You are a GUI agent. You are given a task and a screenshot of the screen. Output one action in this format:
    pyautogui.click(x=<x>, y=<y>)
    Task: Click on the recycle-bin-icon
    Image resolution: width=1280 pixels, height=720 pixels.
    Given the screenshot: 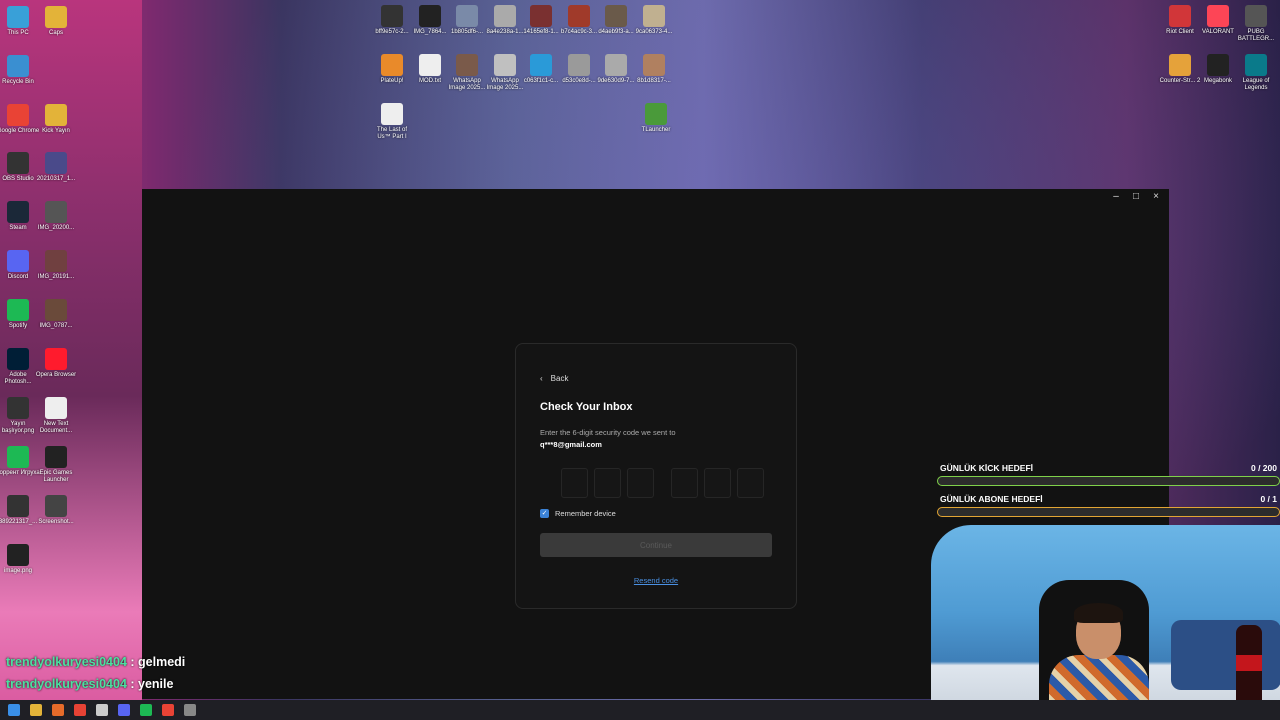 What is the action you would take?
    pyautogui.click(x=18, y=66)
    